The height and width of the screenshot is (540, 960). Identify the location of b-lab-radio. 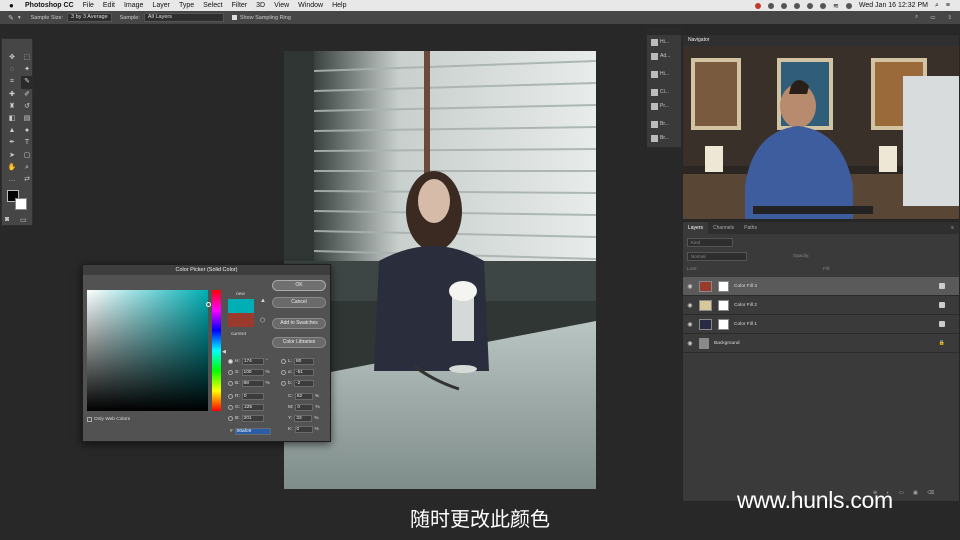
(283, 383).